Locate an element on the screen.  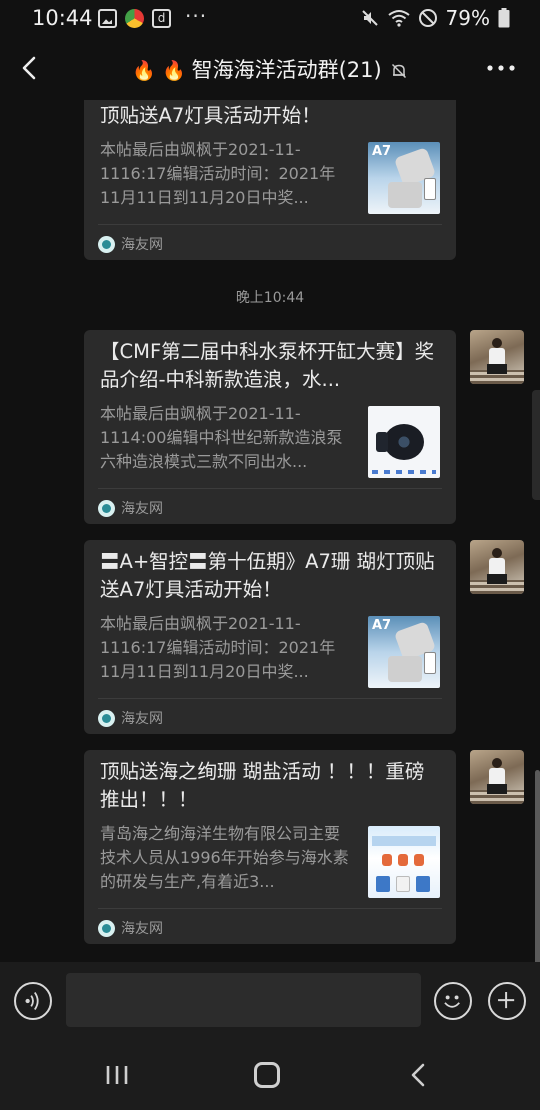
system-nav-bar is located at coordinates (270, 1075).